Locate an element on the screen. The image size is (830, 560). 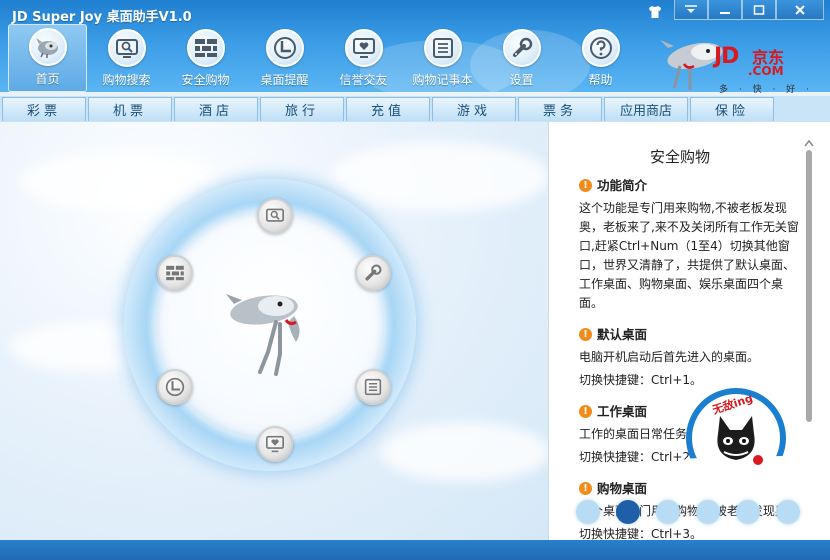
minimize-button is located at coordinates (725, 10).